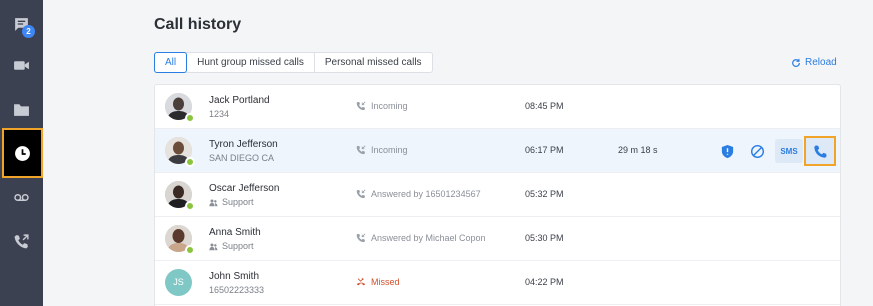 This screenshot has height=306, width=873. Describe the element at coordinates (385, 282) in the screenshot. I see `call-status-label: Missed` at that location.